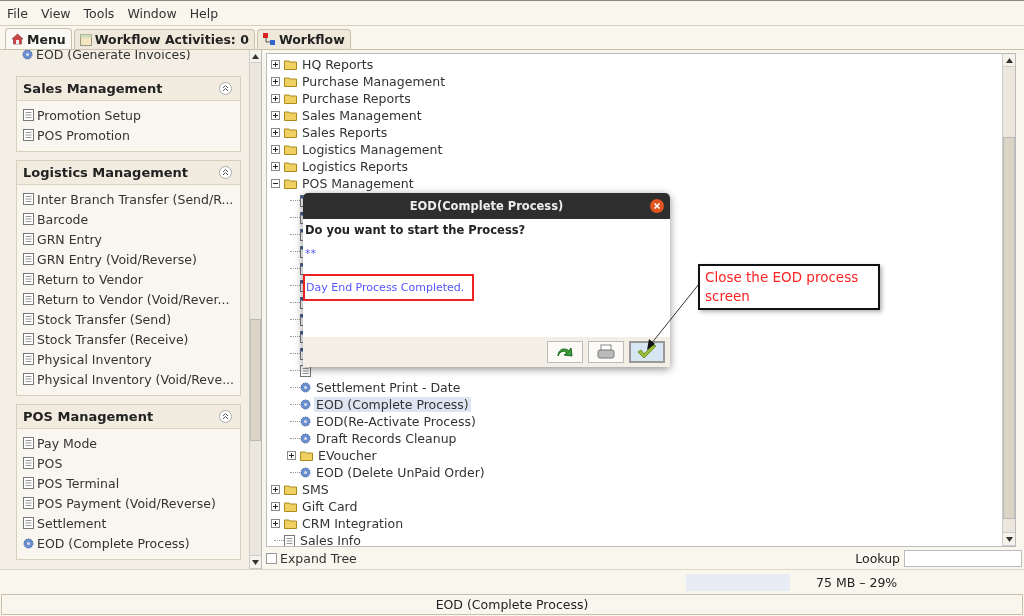  Describe the element at coordinates (356, 98) in the screenshot. I see `tree-item: Purchase Reports` at that location.